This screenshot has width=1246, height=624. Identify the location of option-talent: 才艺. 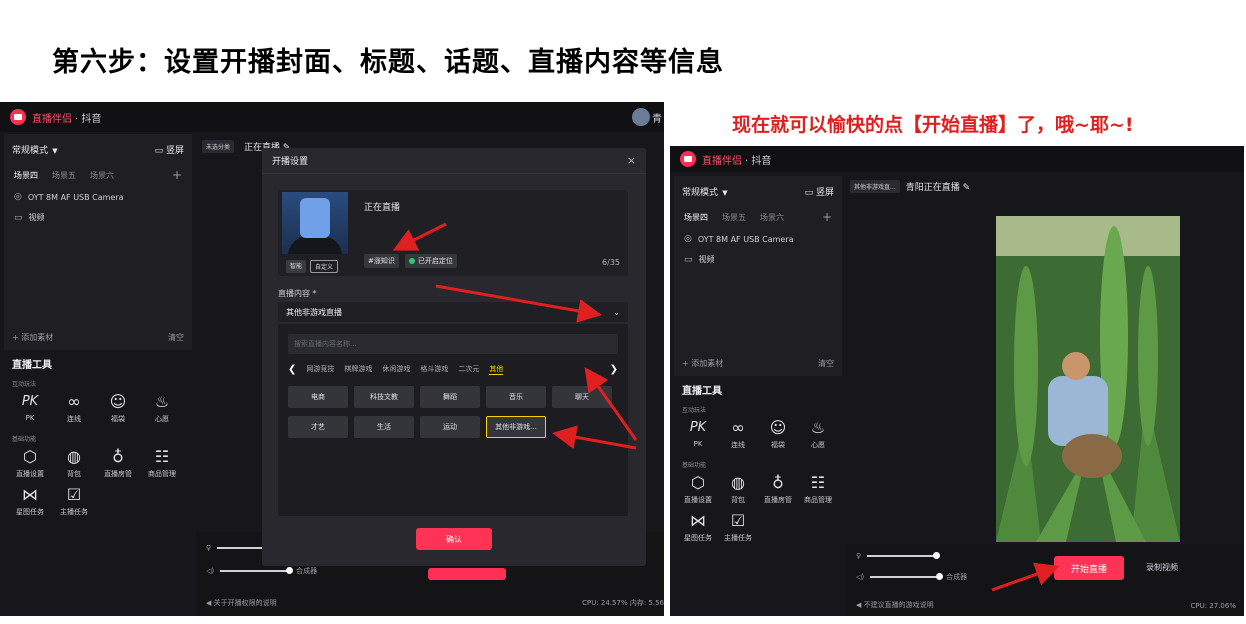
(318, 427).